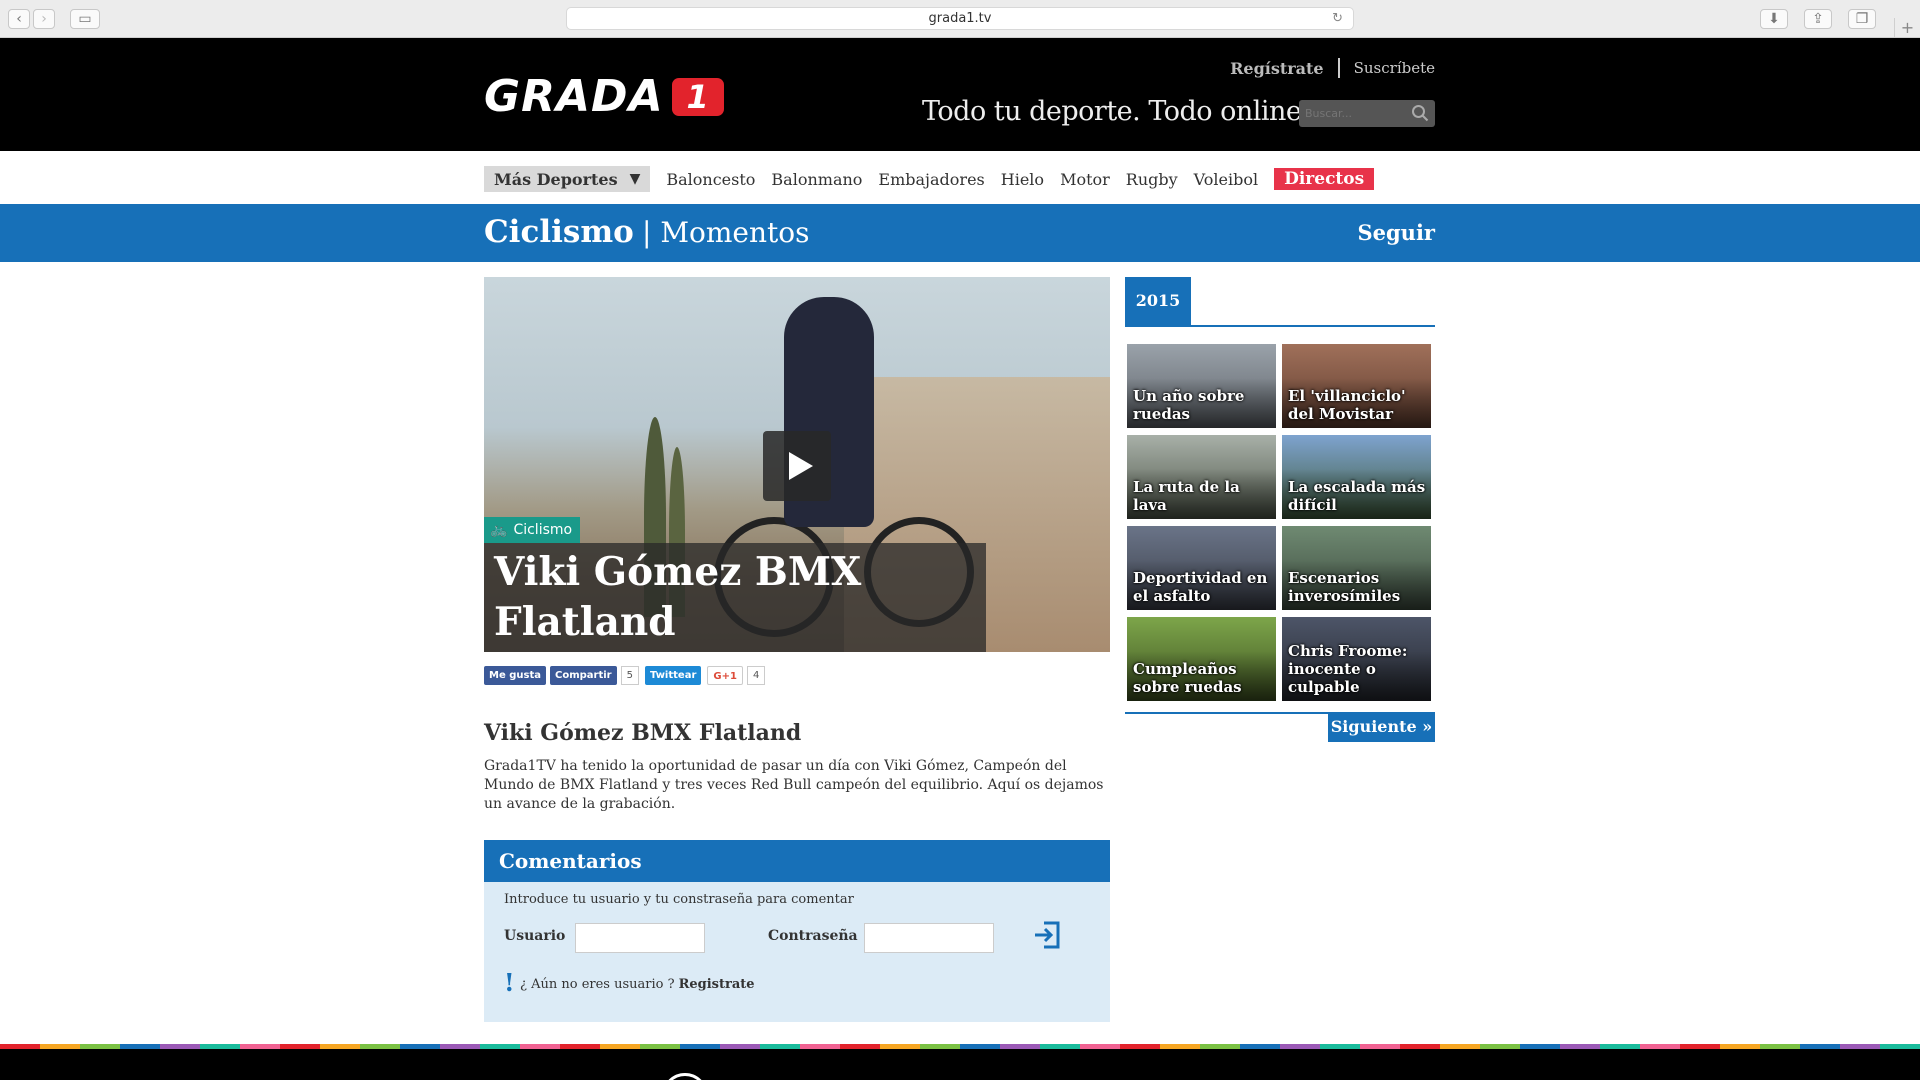 This screenshot has width=1920, height=1080. I want to click on password-field, so click(929, 938).